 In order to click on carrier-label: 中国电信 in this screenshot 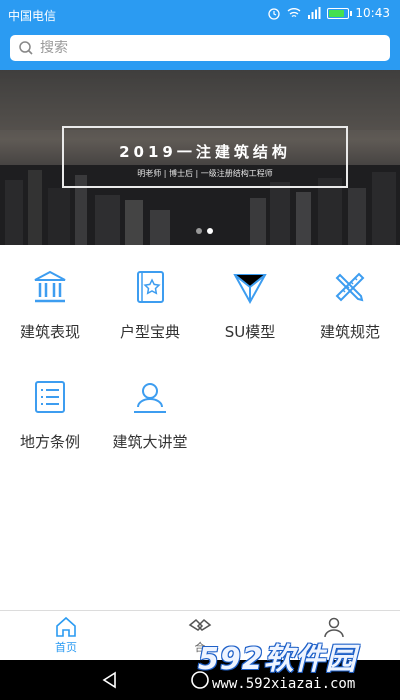, I will do `click(32, 16)`.